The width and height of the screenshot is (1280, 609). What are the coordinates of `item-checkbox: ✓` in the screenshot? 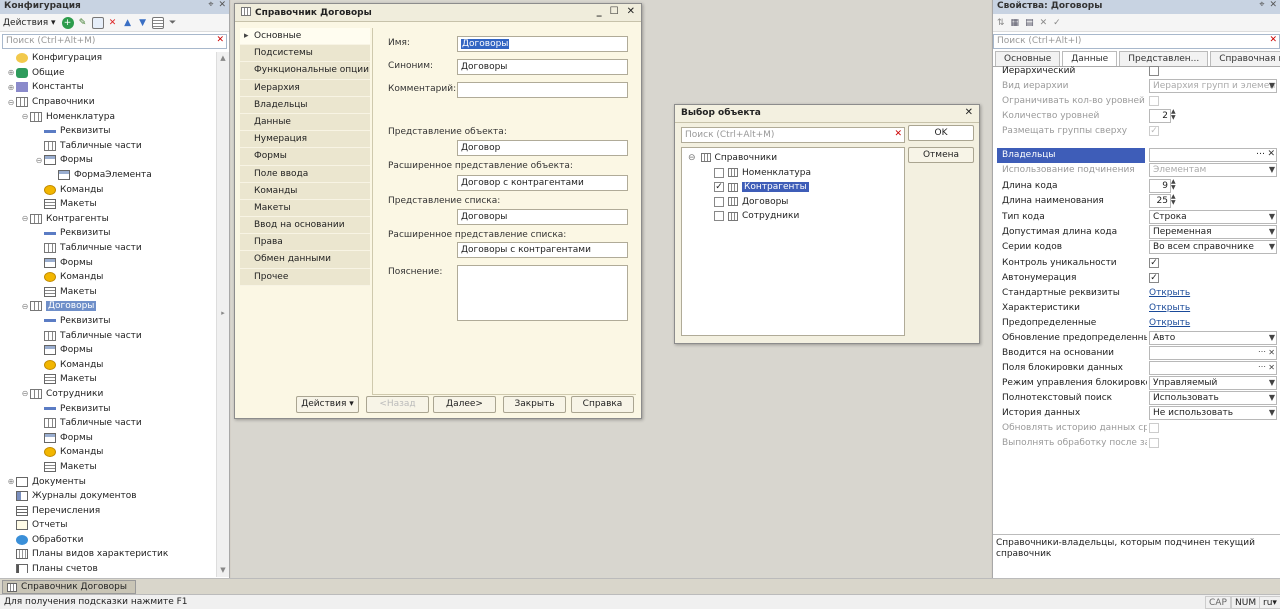 It's located at (719, 187).